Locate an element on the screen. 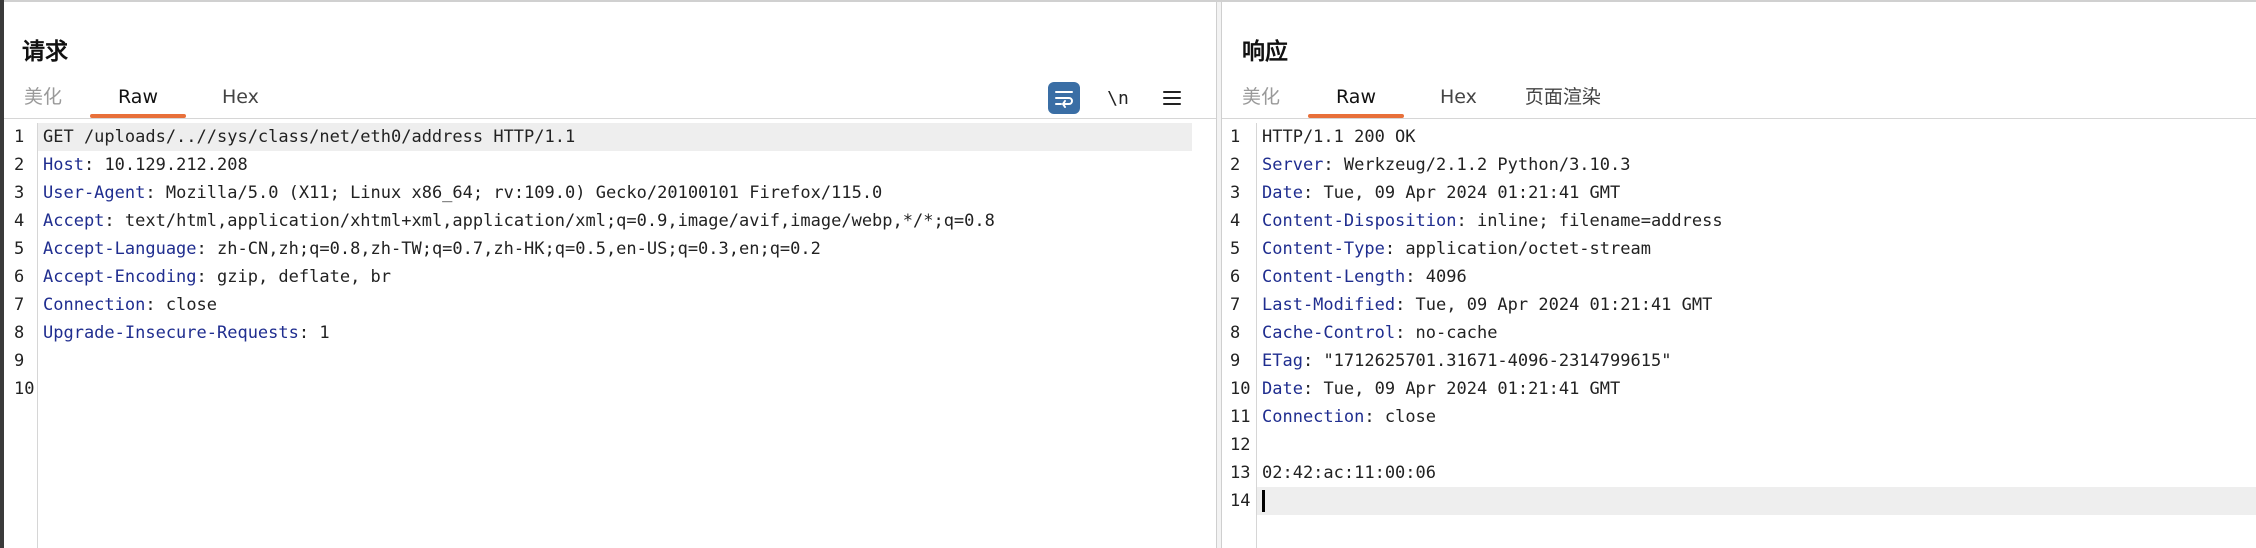 Image resolution: width=2256 pixels, height=548 pixels. line-content: Cache-Control: no-cache is located at coordinates (1379, 333).